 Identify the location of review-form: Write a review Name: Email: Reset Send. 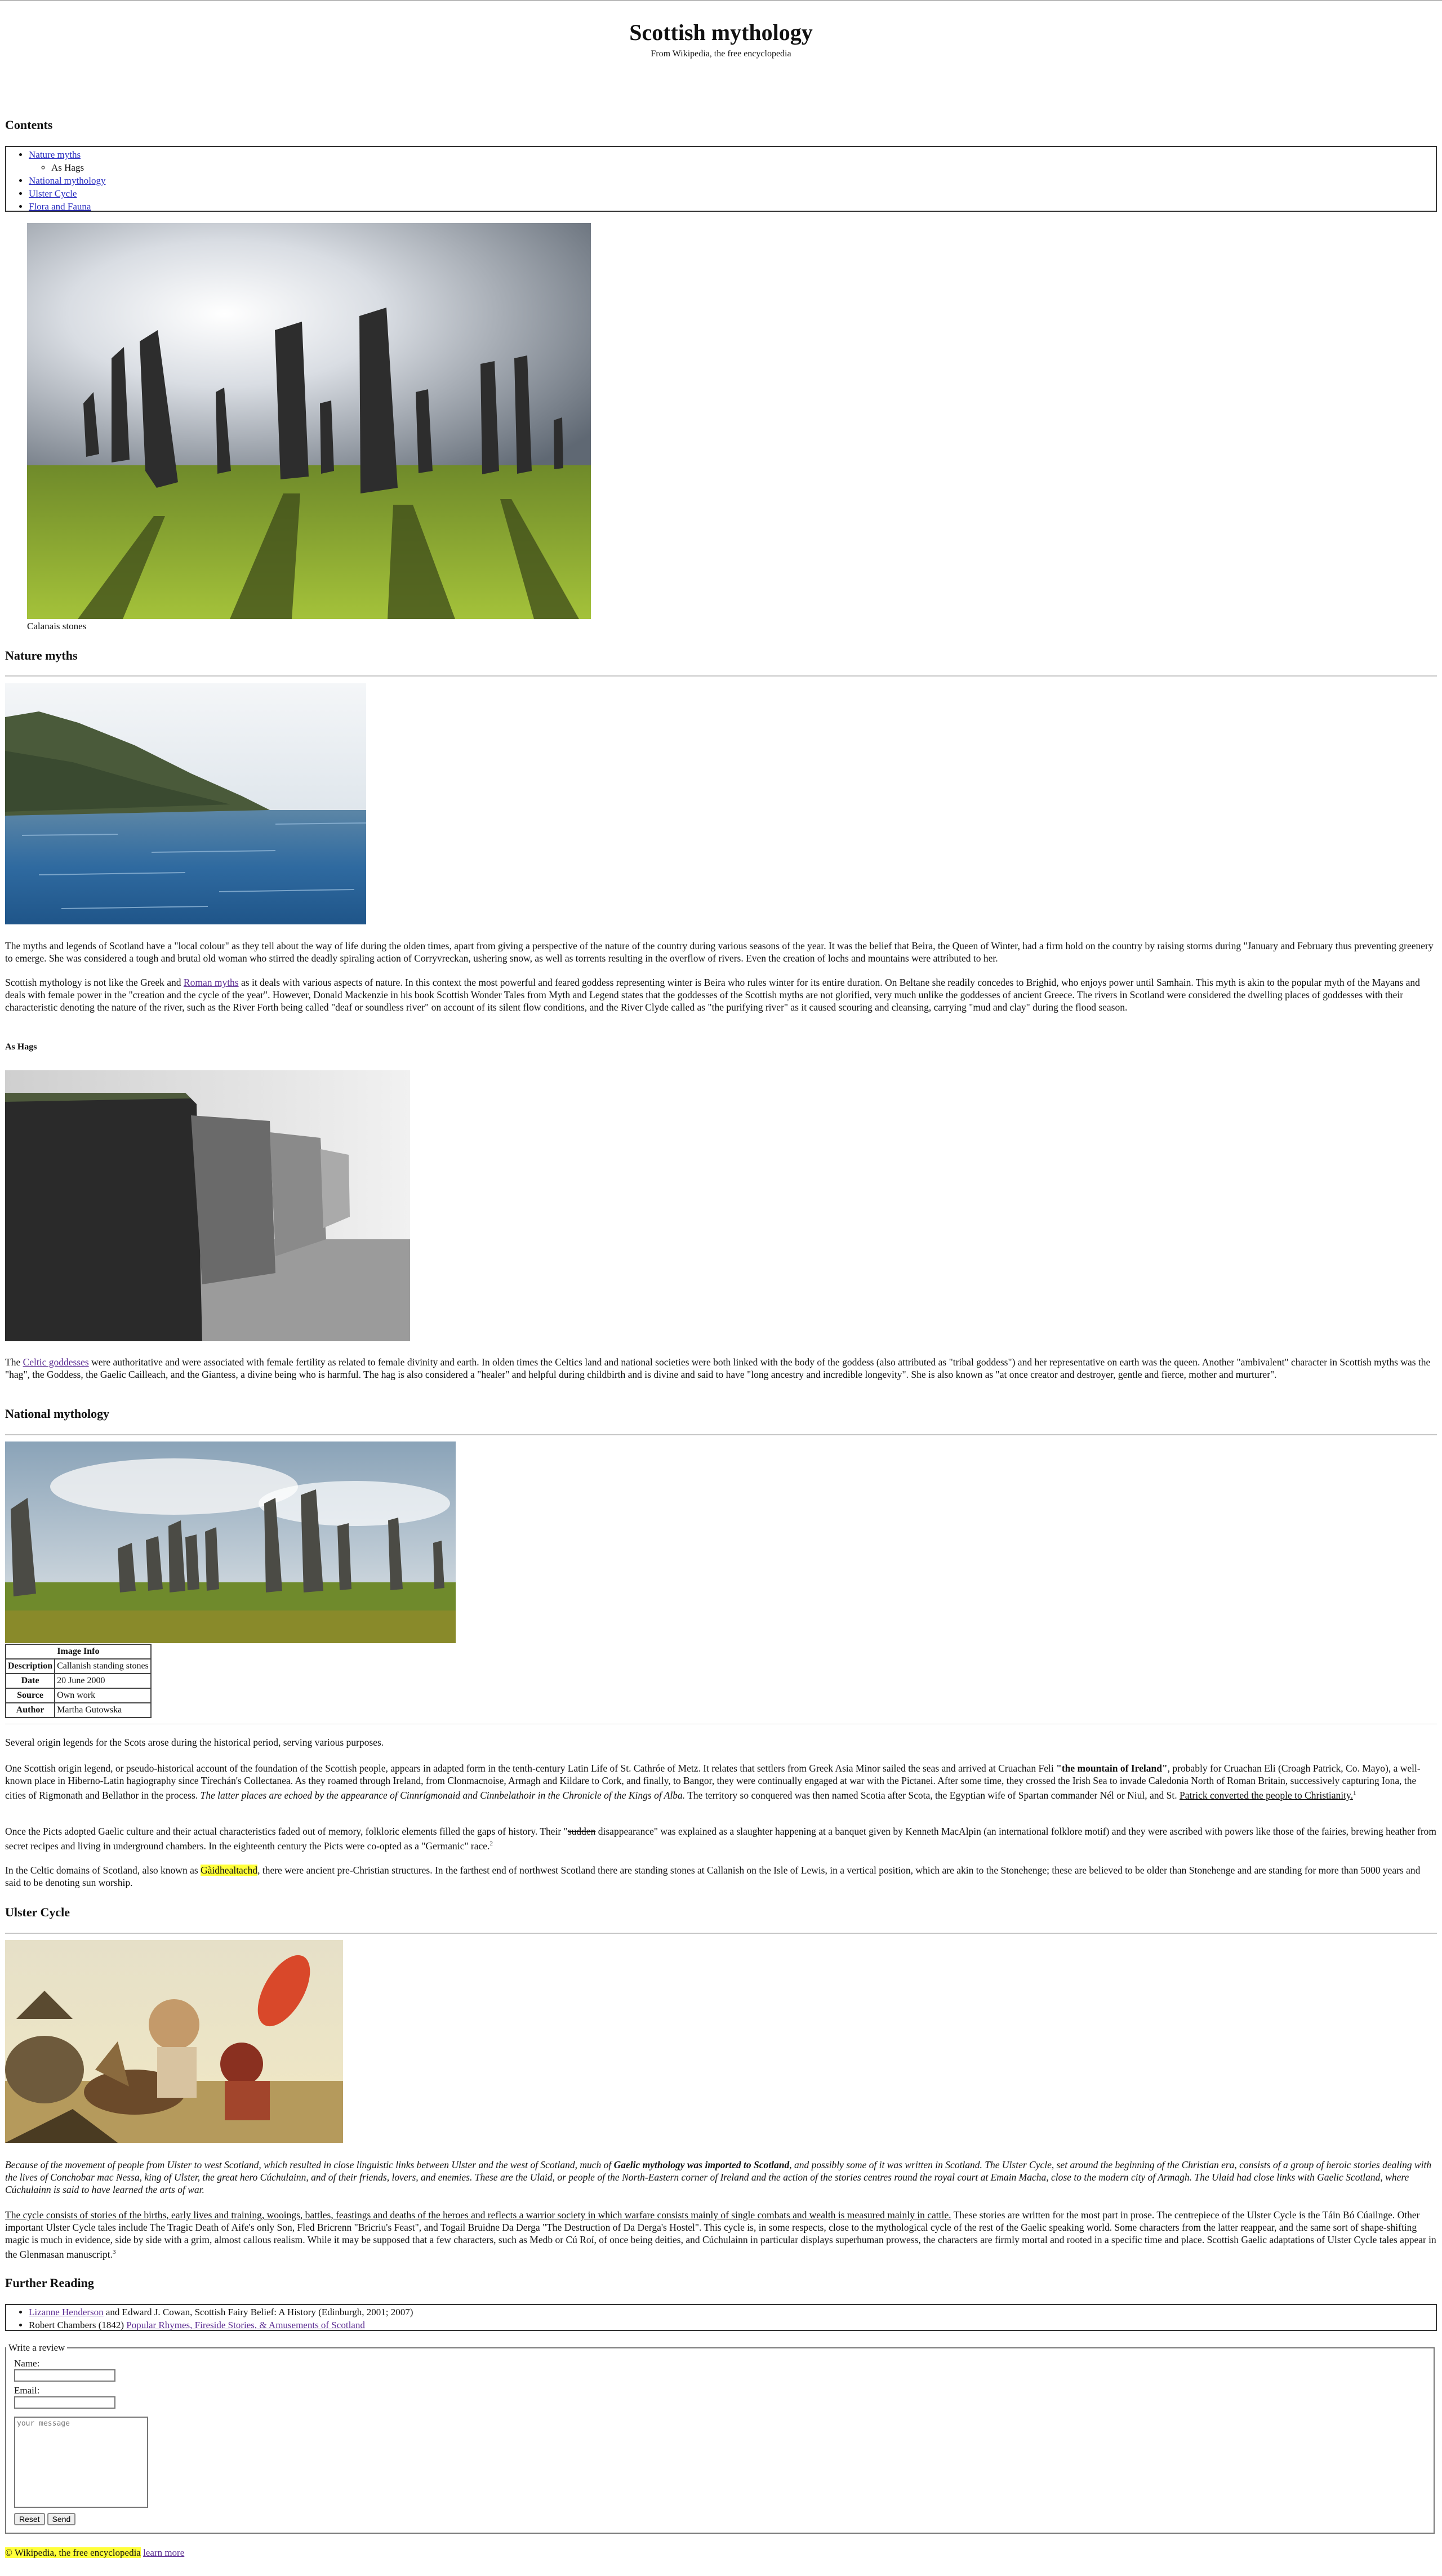
(720, 2438).